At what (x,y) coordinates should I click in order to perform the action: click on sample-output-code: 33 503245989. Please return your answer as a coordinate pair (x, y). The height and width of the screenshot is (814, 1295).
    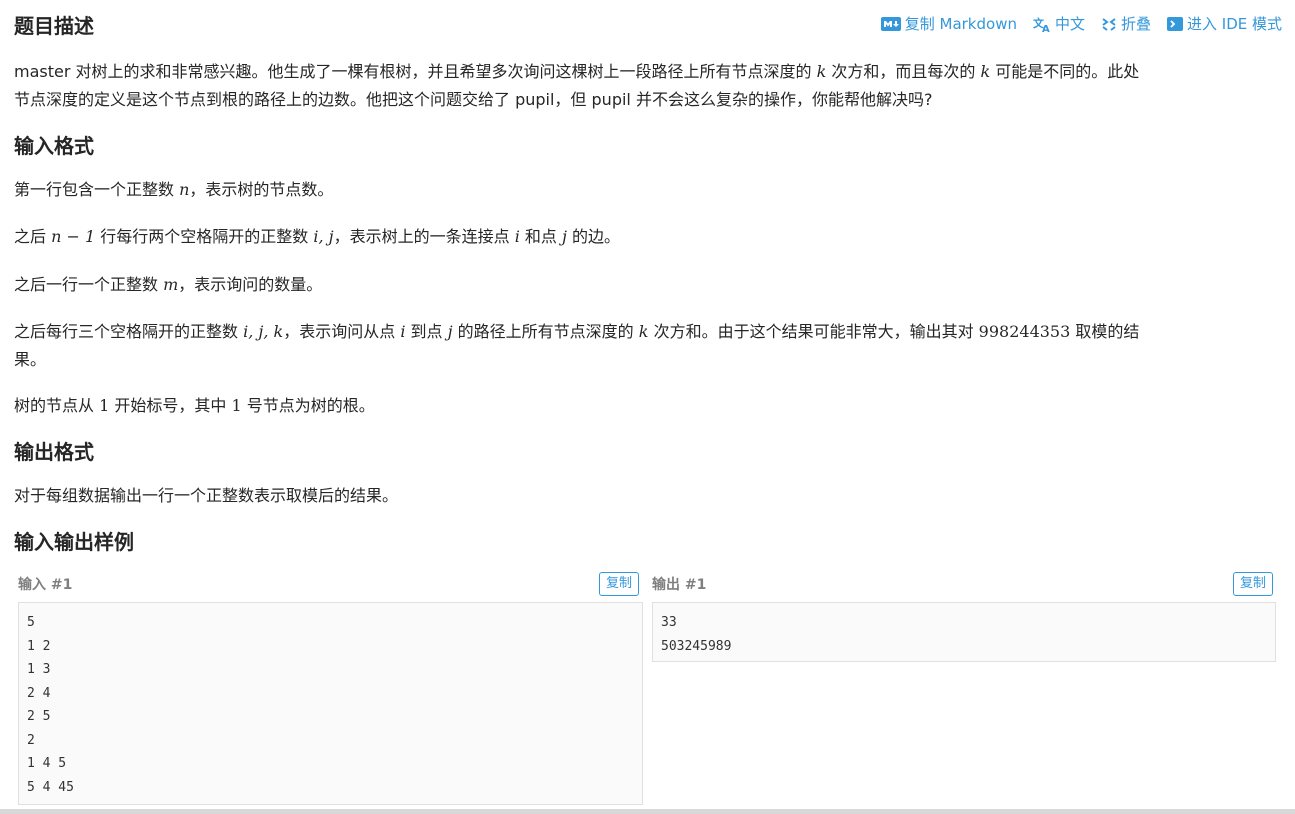
    Looking at the image, I should click on (964, 632).